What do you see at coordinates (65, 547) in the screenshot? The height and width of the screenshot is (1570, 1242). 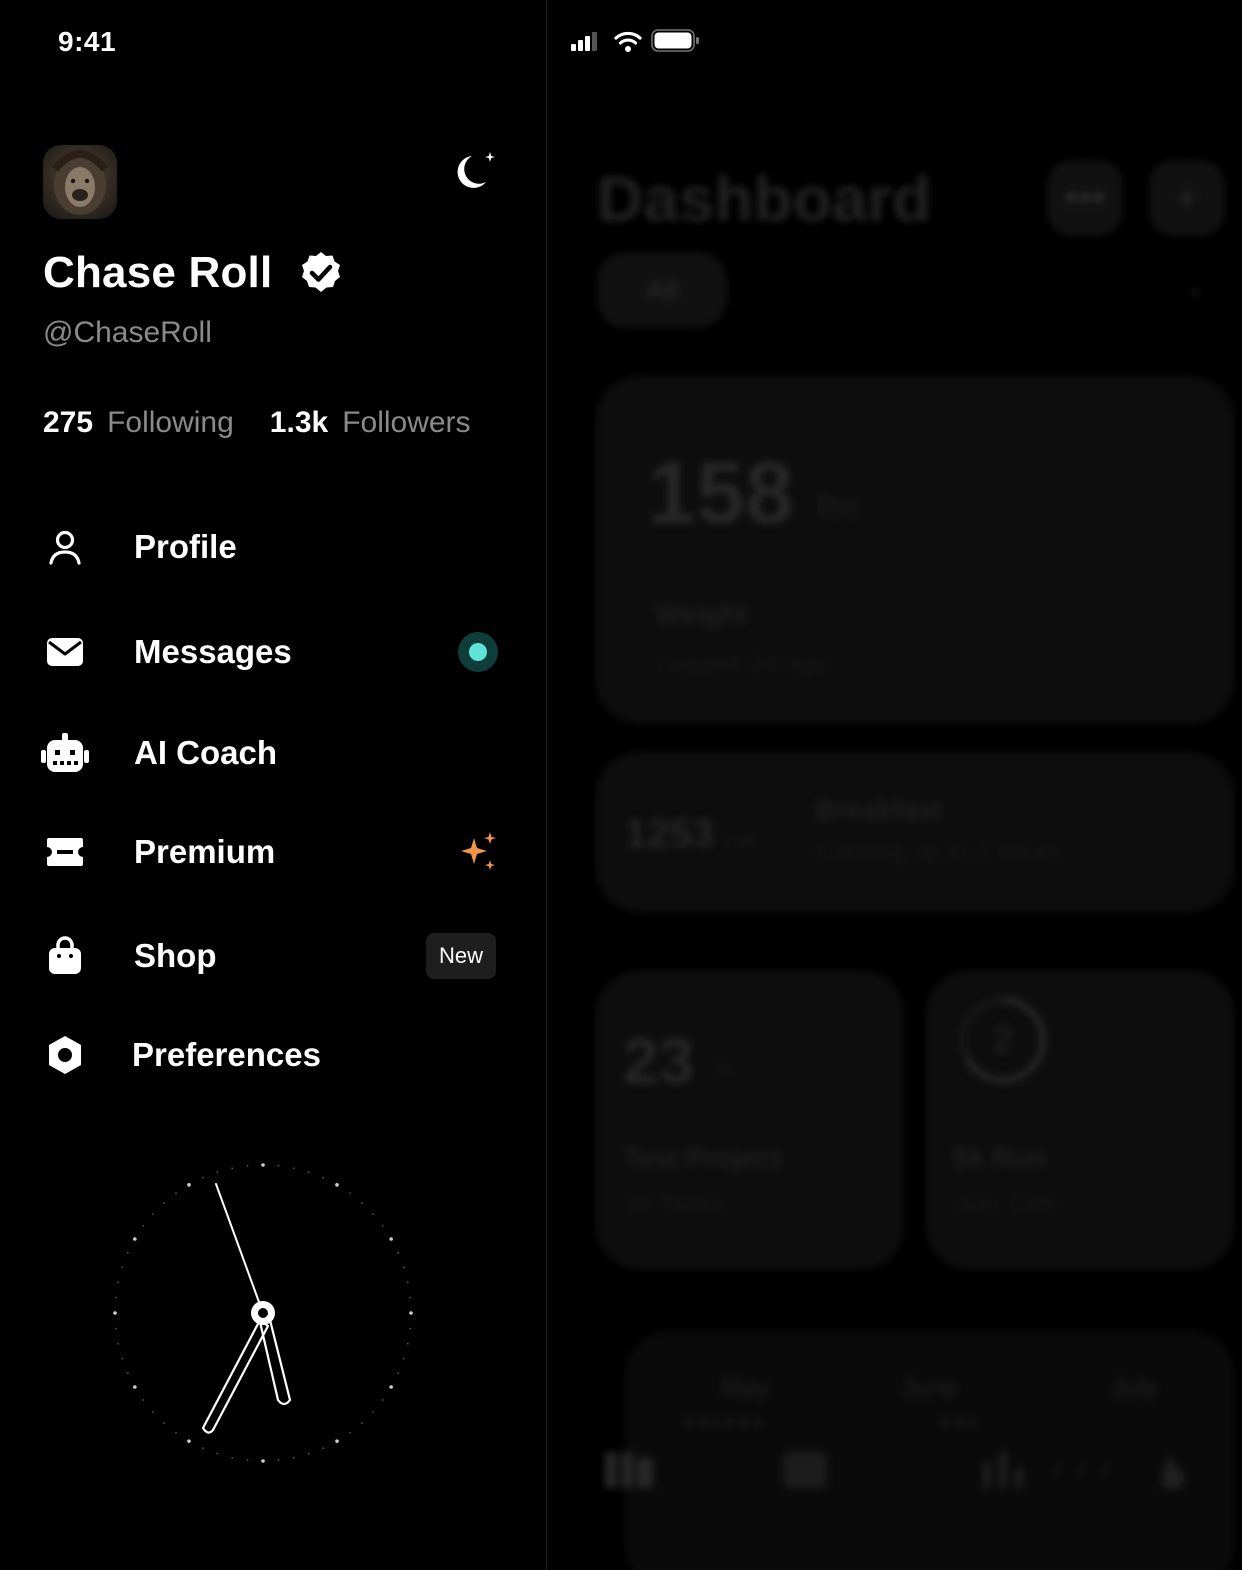 I see `person-icon` at bounding box center [65, 547].